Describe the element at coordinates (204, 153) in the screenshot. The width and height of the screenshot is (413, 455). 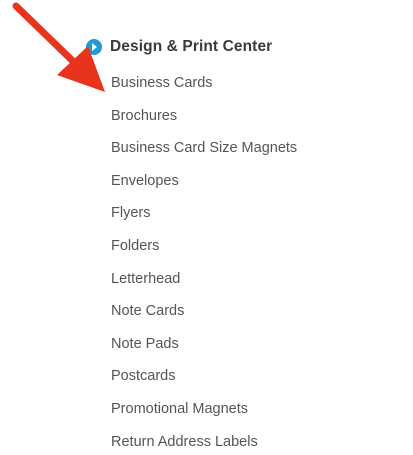
I see `nav-item-business-card-size-magnets: Business Card Size Magnets` at that location.